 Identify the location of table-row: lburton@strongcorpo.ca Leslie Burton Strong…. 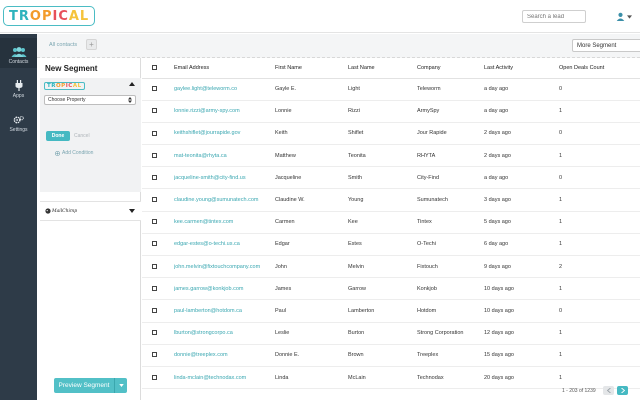
(391, 333).